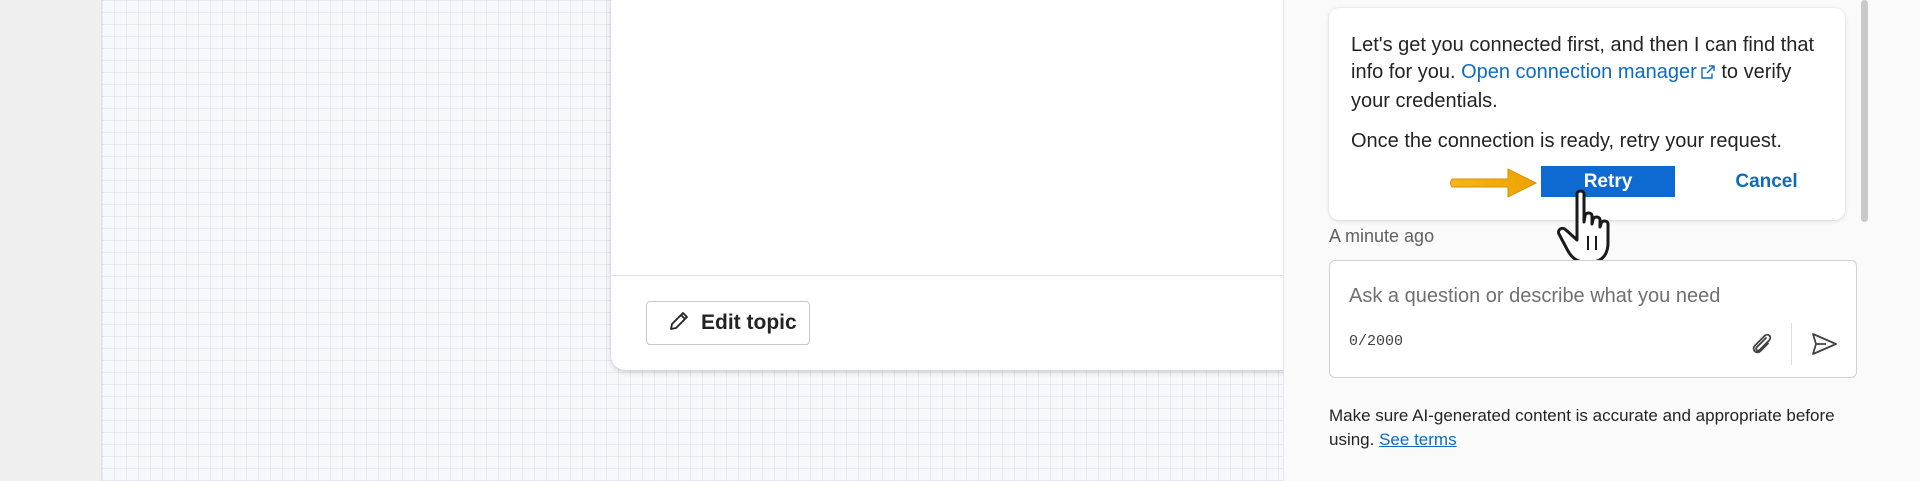 The image size is (1920, 481). What do you see at coordinates (1762, 346) in the screenshot?
I see `paperclip-icon` at bounding box center [1762, 346].